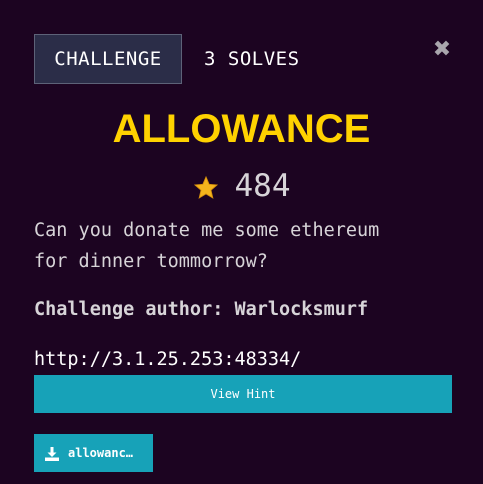 The height and width of the screenshot is (484, 483). I want to click on description-line: Can you donate me some ethereum, so click(207, 230).